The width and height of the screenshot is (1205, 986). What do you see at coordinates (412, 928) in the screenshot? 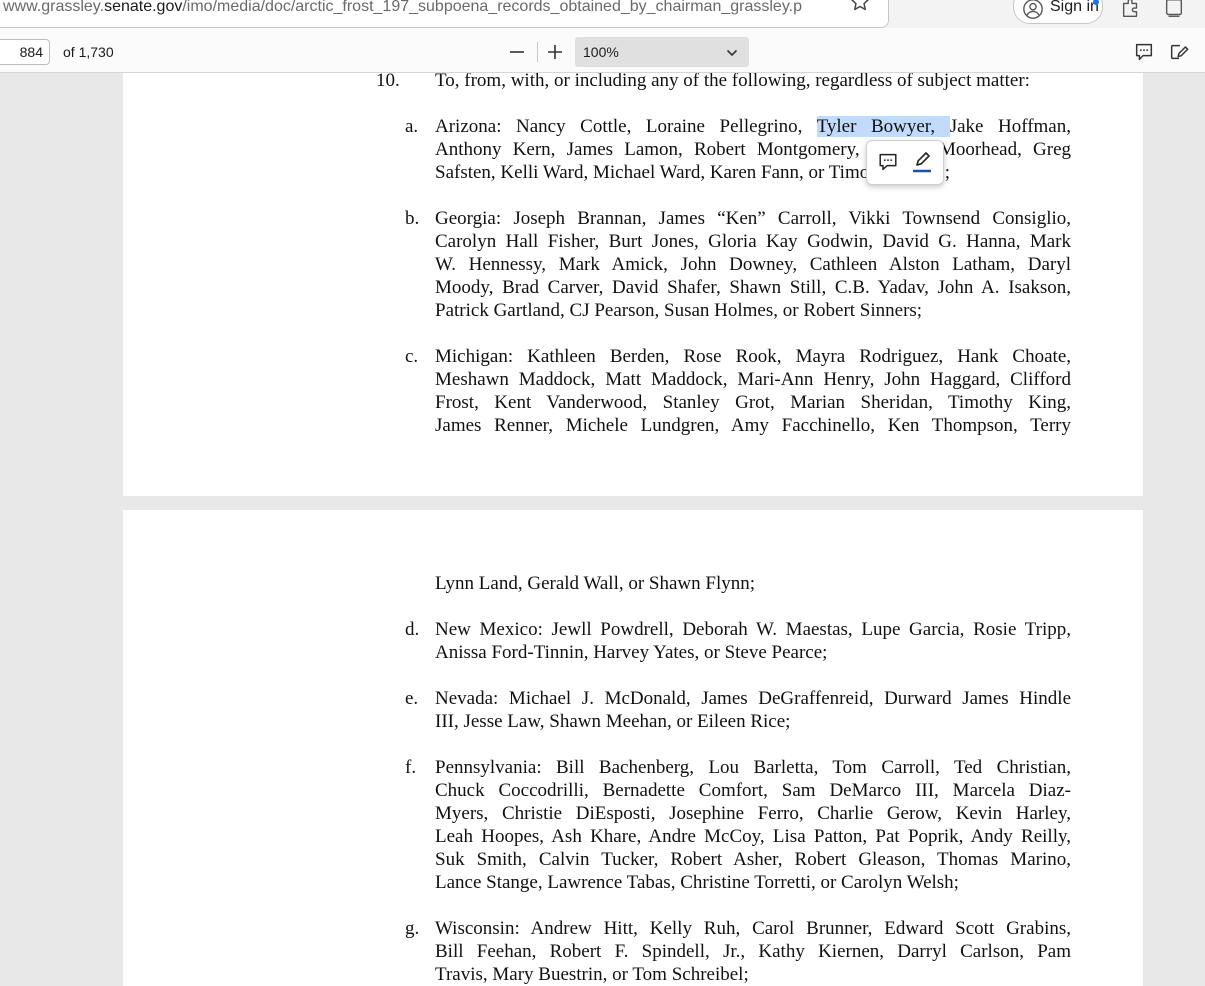
I see `item-letter: g.` at bounding box center [412, 928].